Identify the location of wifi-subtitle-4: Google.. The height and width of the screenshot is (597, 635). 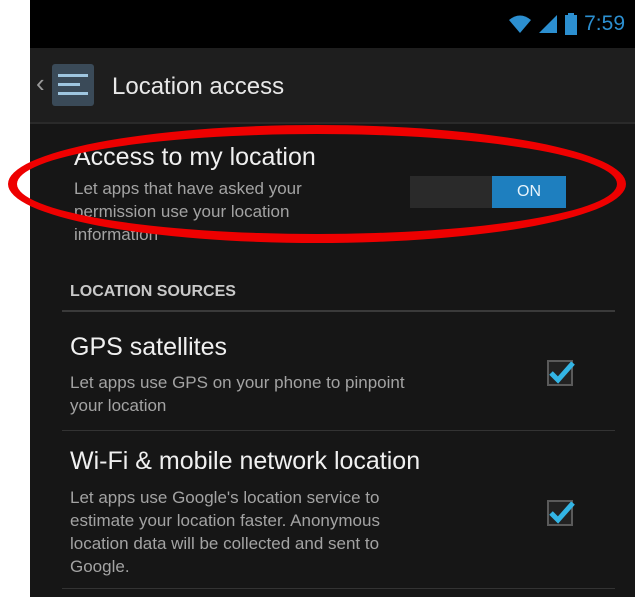
(100, 566).